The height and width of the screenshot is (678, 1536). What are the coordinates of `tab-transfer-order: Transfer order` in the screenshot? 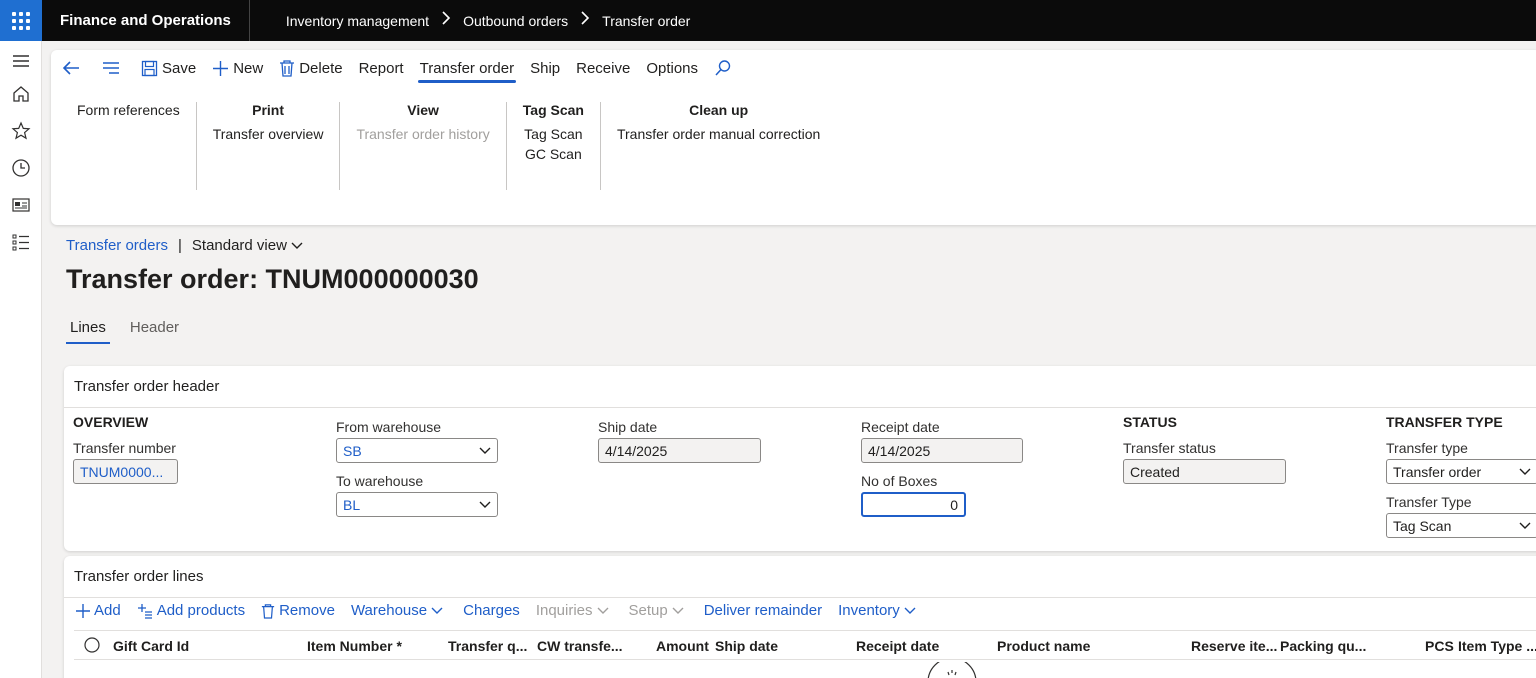 It's located at (467, 71).